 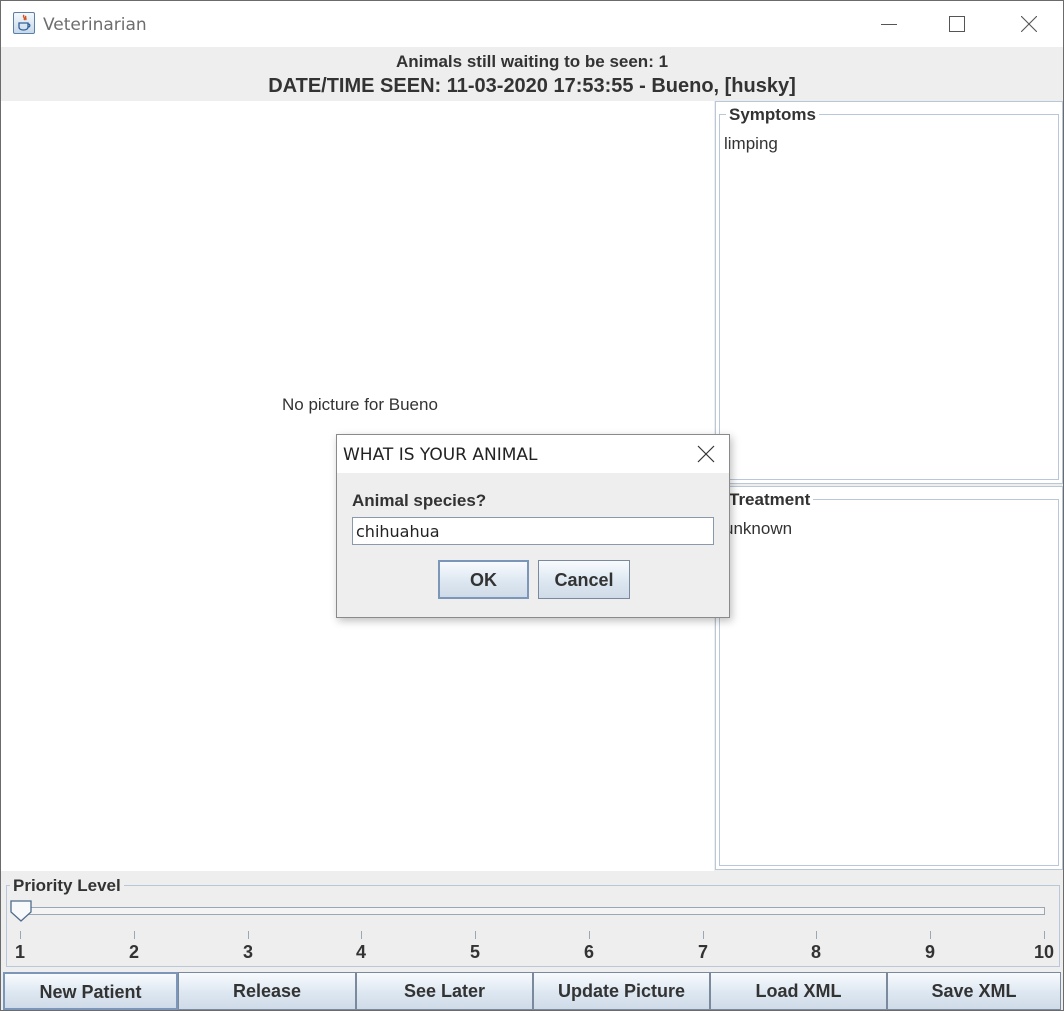 I want to click on cancel-button: Cancel, so click(x=584, y=579).